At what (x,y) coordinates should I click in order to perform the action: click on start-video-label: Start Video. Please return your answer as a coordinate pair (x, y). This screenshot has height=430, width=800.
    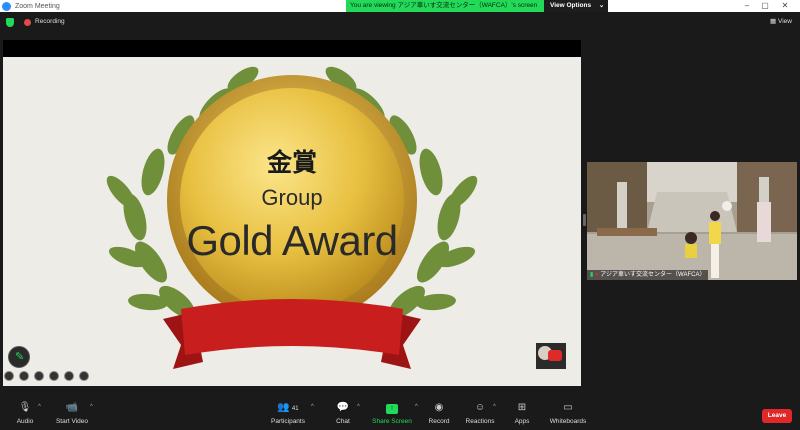
    Looking at the image, I should click on (72, 421).